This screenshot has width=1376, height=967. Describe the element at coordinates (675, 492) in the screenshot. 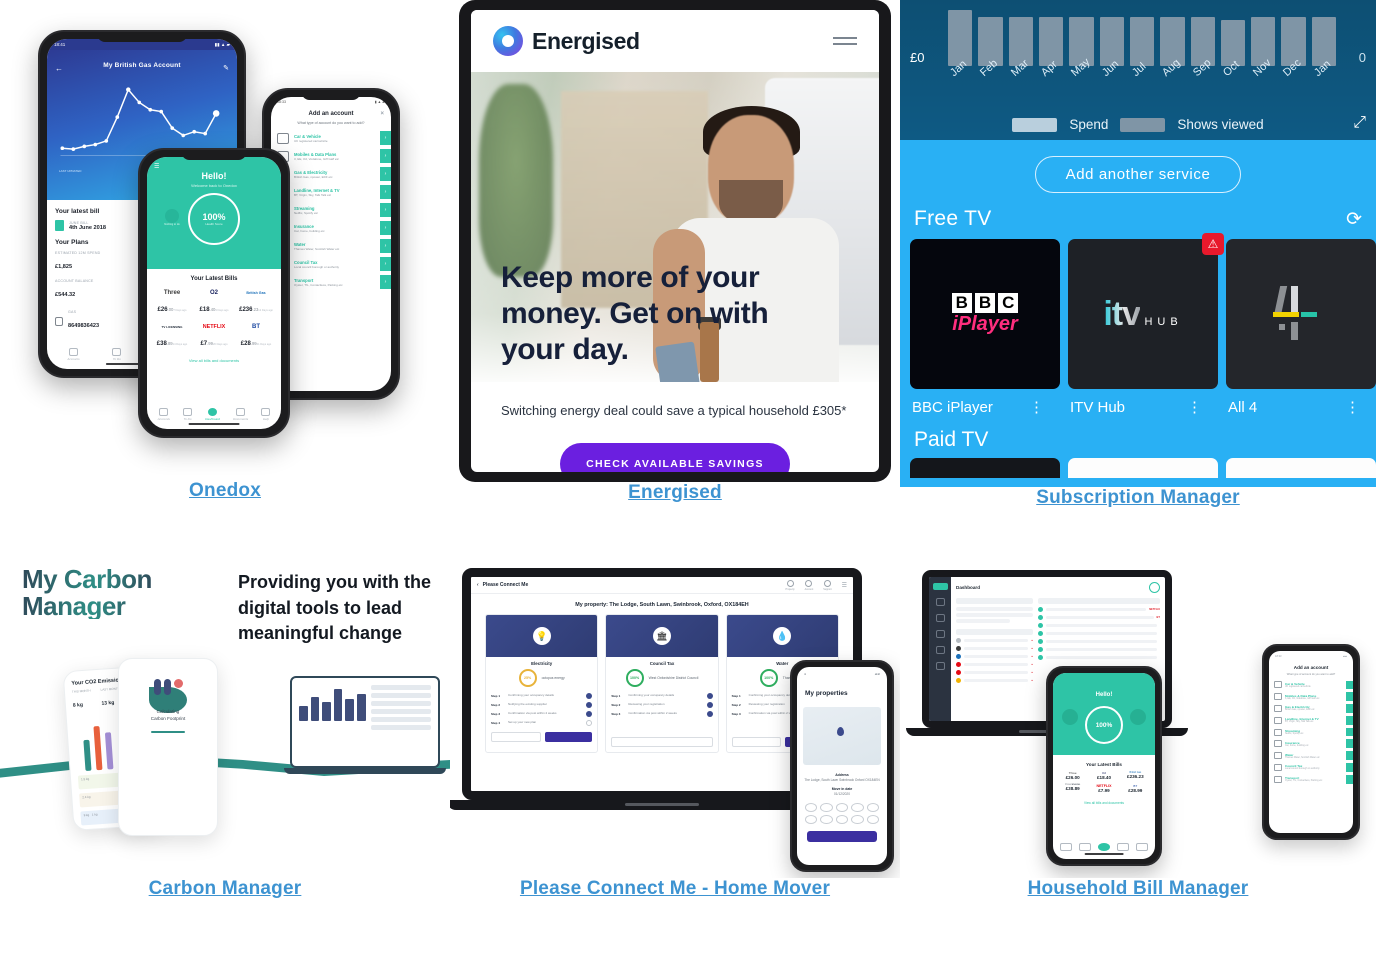

I see `product-link-energised: Energised` at that location.